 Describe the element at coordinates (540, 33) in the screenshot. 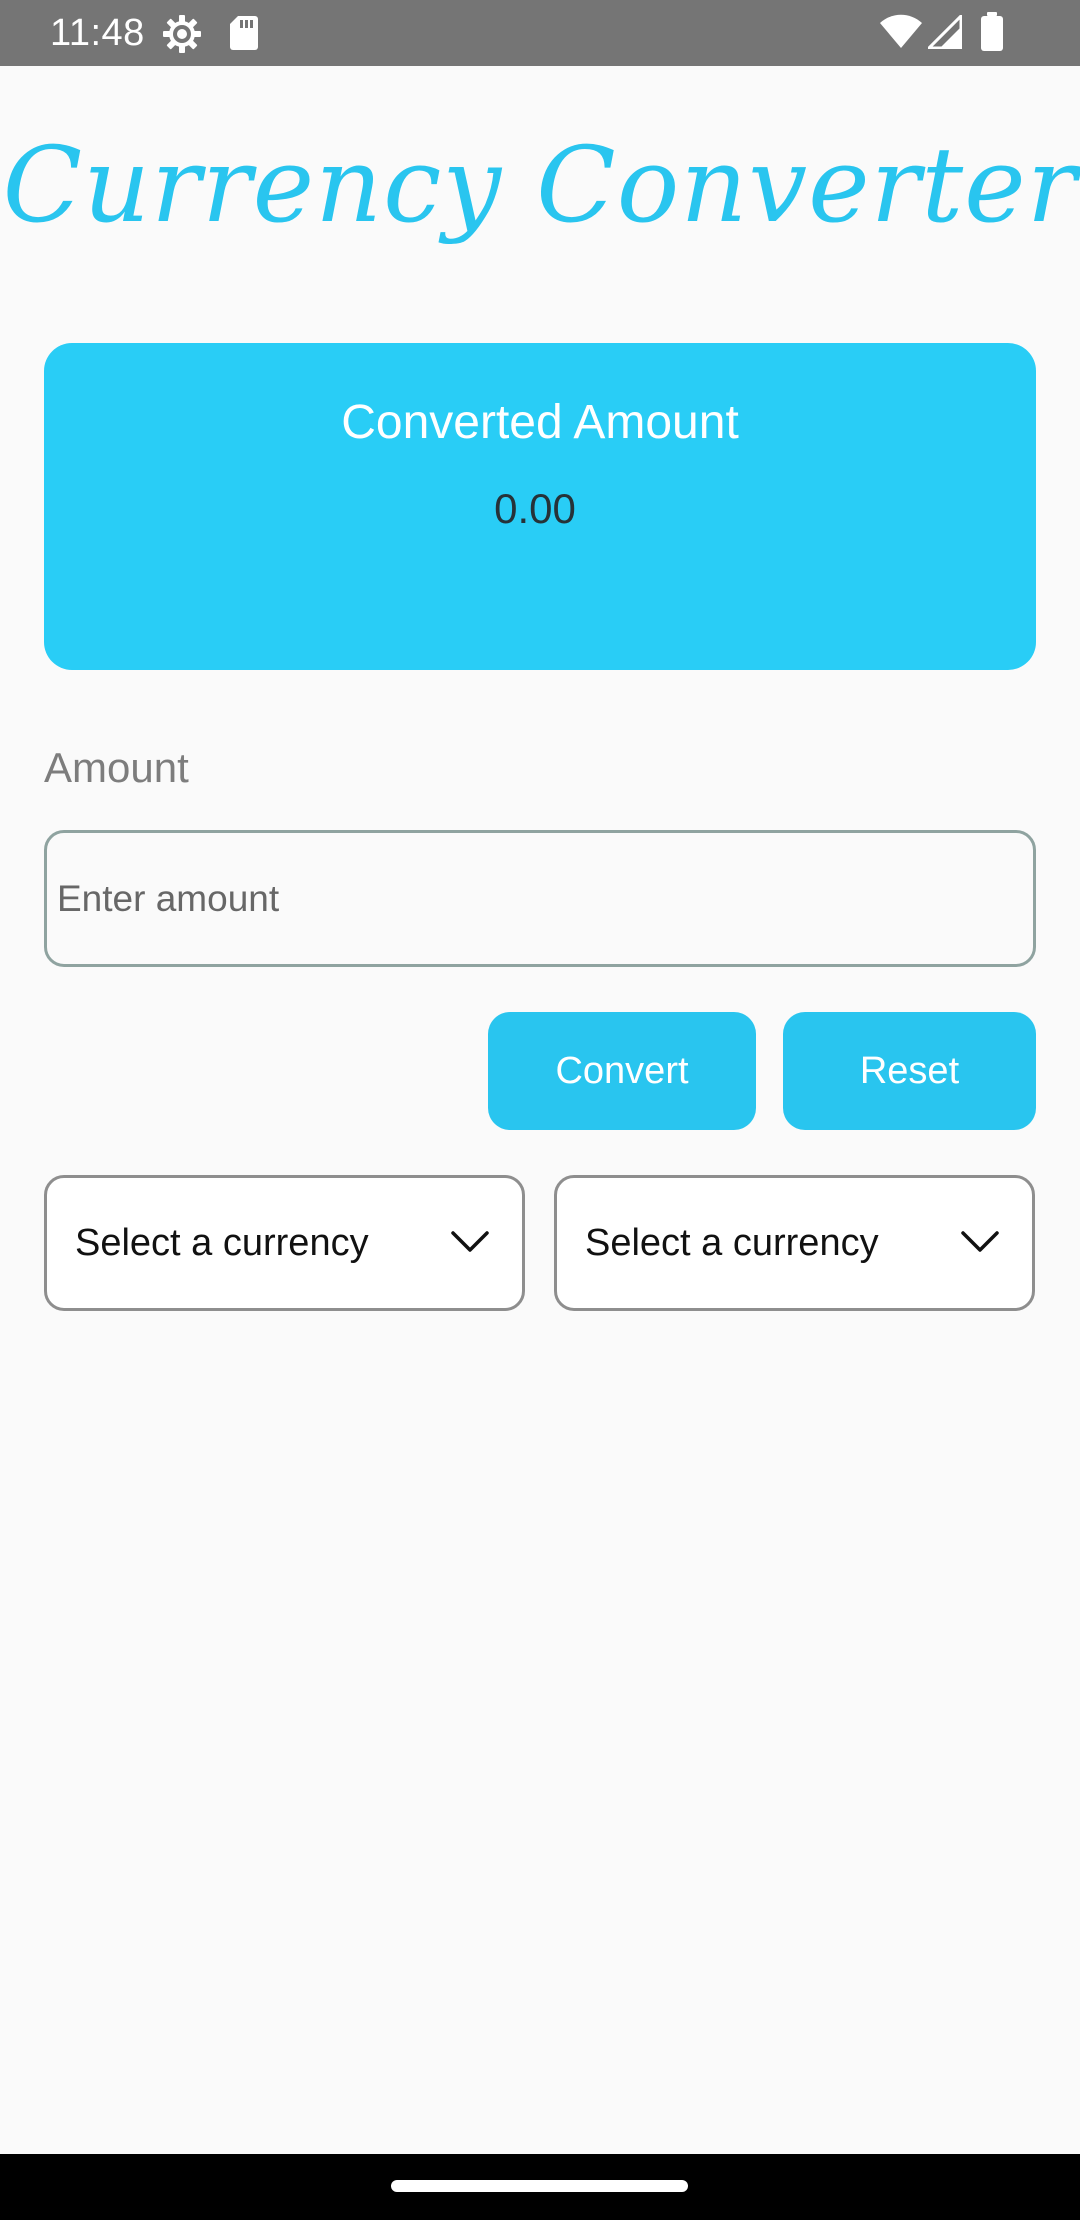

I see `status-bar: 11:48` at that location.